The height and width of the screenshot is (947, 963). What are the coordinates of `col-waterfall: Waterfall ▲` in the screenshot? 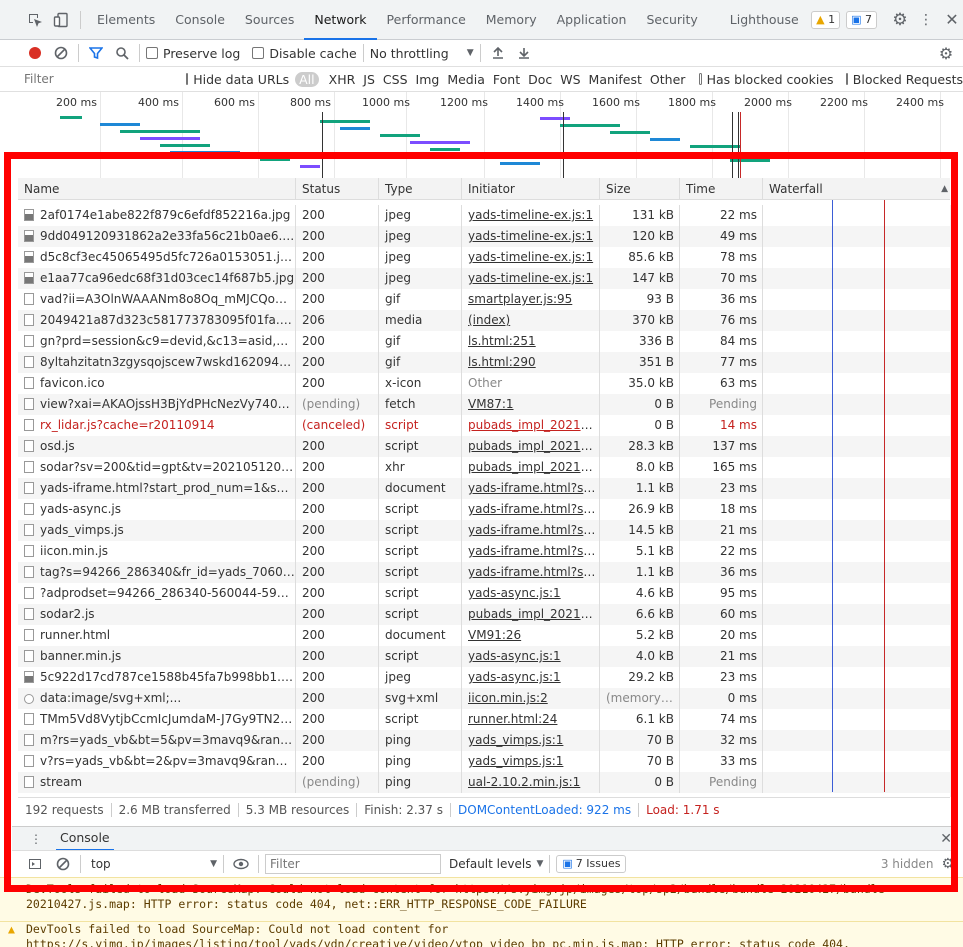 It's located at (856, 189).